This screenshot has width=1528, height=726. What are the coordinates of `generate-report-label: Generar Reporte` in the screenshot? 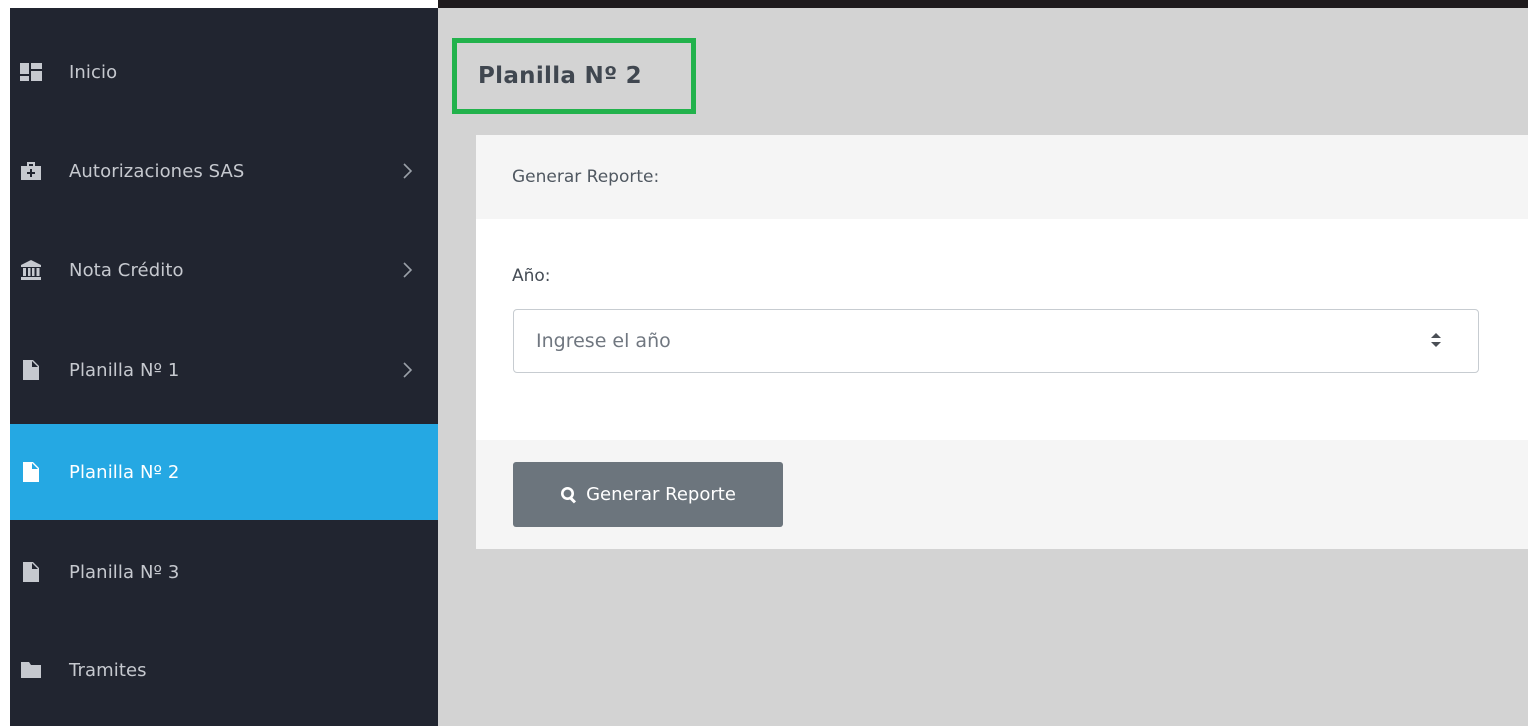 It's located at (661, 494).